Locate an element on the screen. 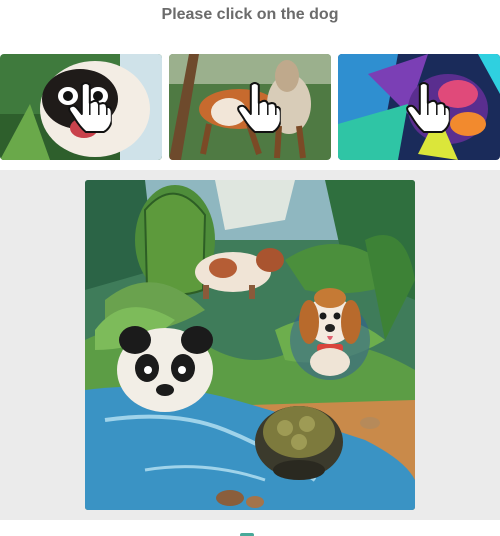  example-image-colorful-dog is located at coordinates (419, 107).